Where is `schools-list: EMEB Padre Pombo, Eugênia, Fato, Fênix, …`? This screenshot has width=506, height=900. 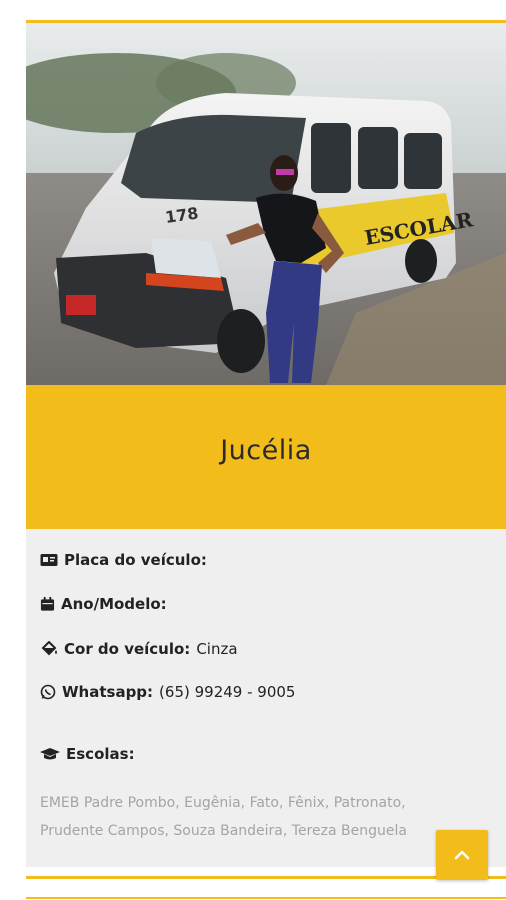 schools-list: EMEB Padre Pombo, Eugênia, Fato, Fênix, … is located at coordinates (223, 817).